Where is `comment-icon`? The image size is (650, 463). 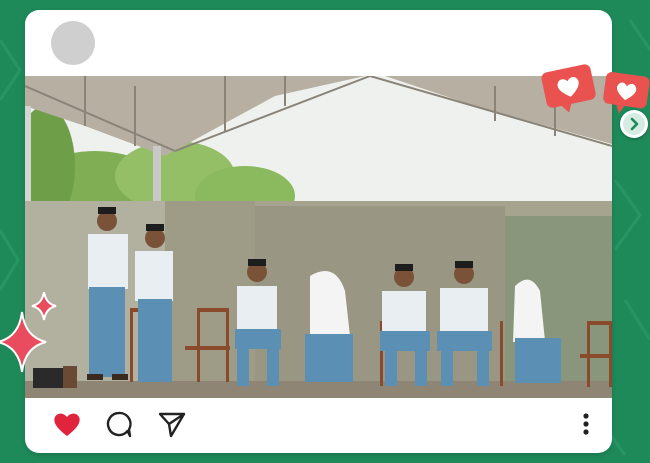 comment-icon is located at coordinates (119, 424).